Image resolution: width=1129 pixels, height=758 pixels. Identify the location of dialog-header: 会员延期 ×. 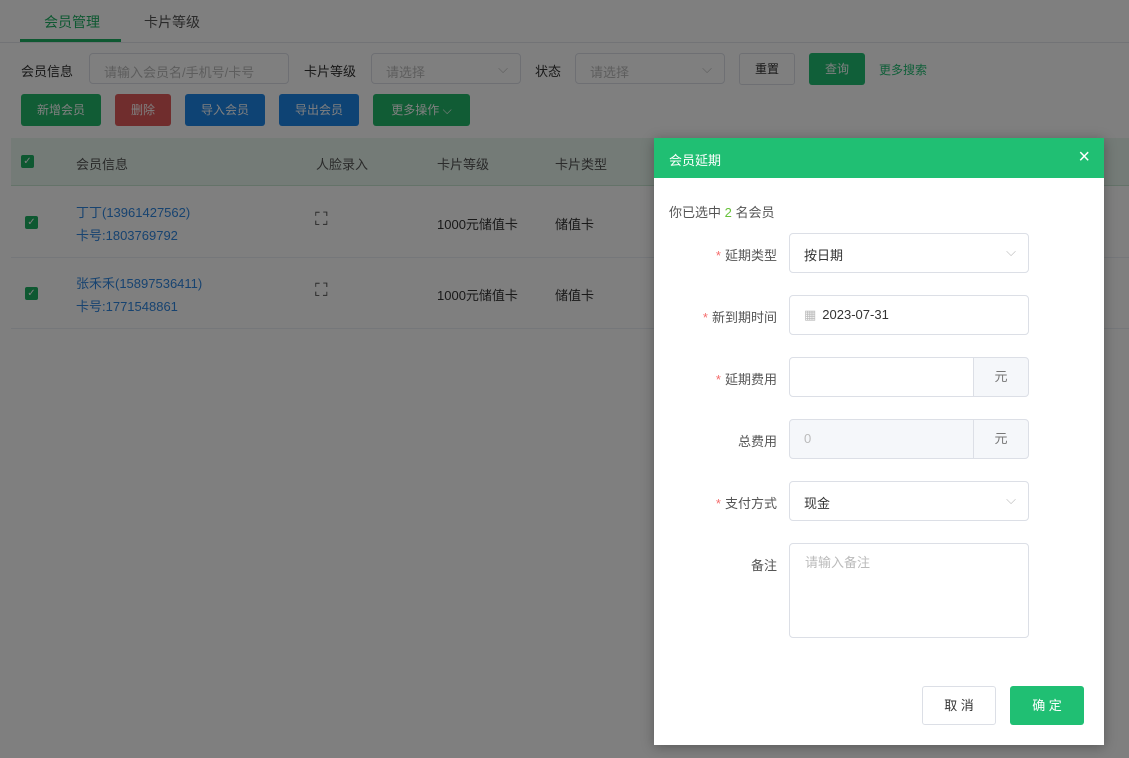
(879, 158).